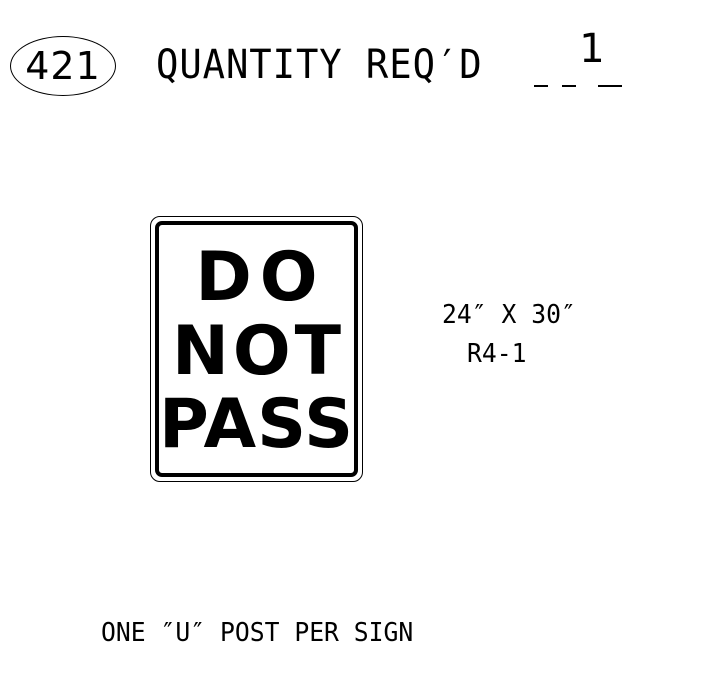 The width and height of the screenshot is (719, 678). I want to click on sign-code-label: R4-1, so click(497, 354).